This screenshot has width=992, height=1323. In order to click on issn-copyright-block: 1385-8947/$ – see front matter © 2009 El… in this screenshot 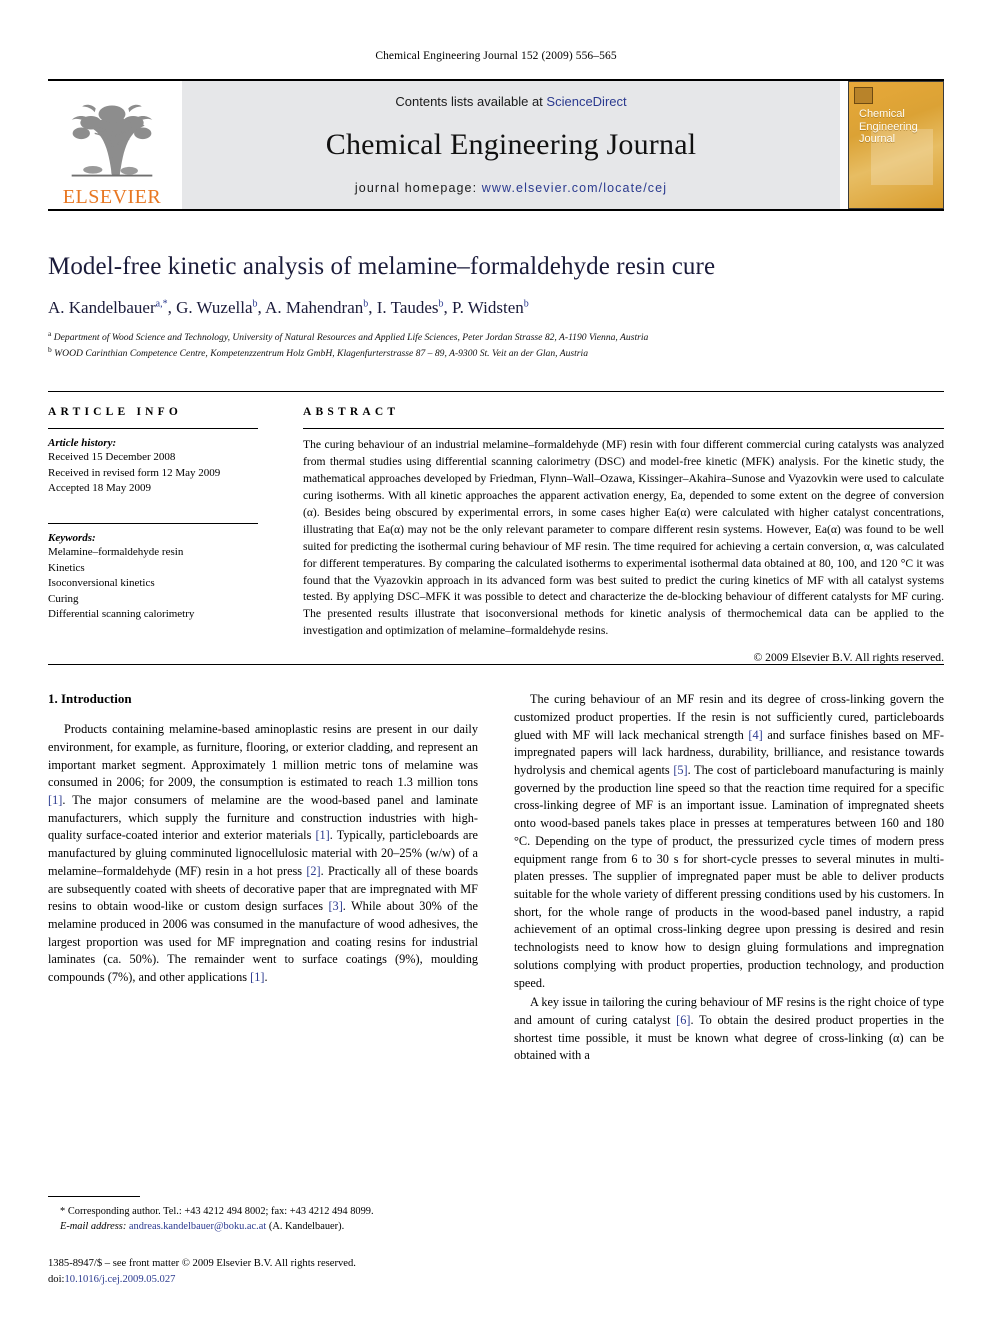, I will do `click(263, 1271)`.